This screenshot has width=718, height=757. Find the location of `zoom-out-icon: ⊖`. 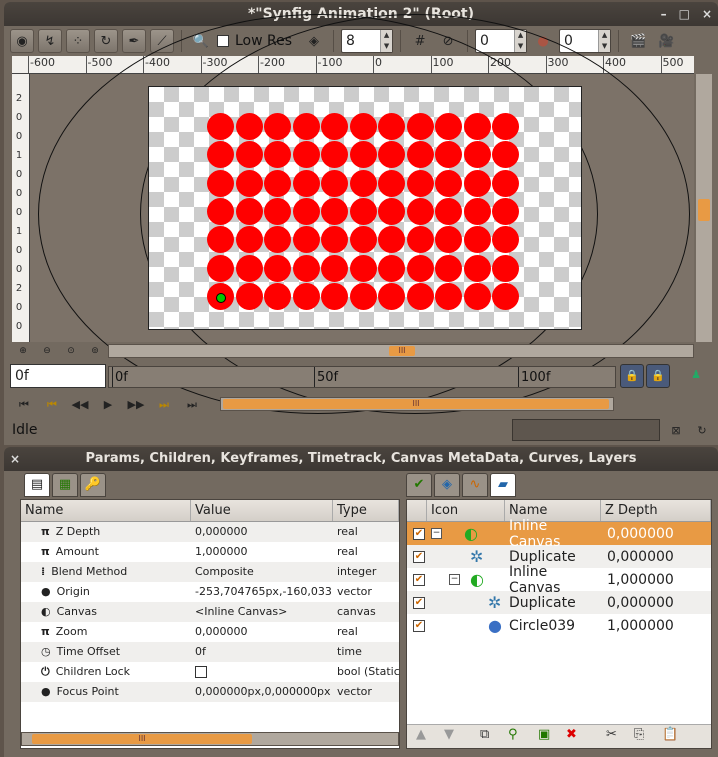

zoom-out-icon: ⊖ is located at coordinates (47, 351).